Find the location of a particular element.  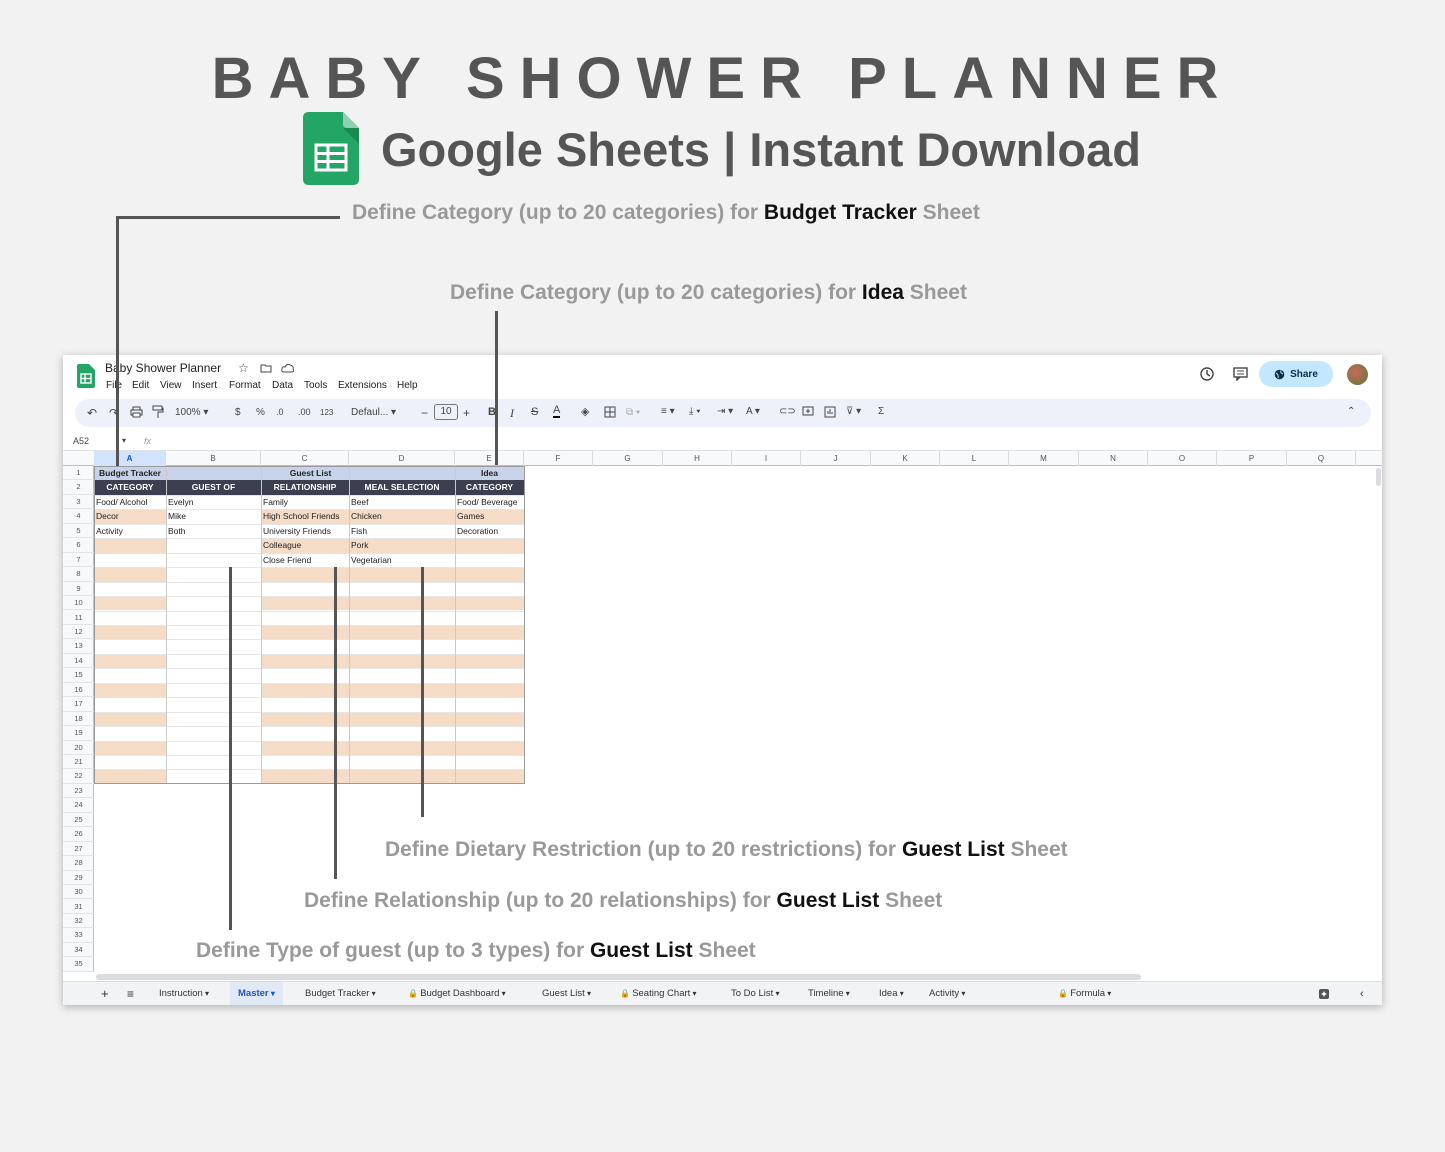

font-size-input: 10 is located at coordinates (446, 412).